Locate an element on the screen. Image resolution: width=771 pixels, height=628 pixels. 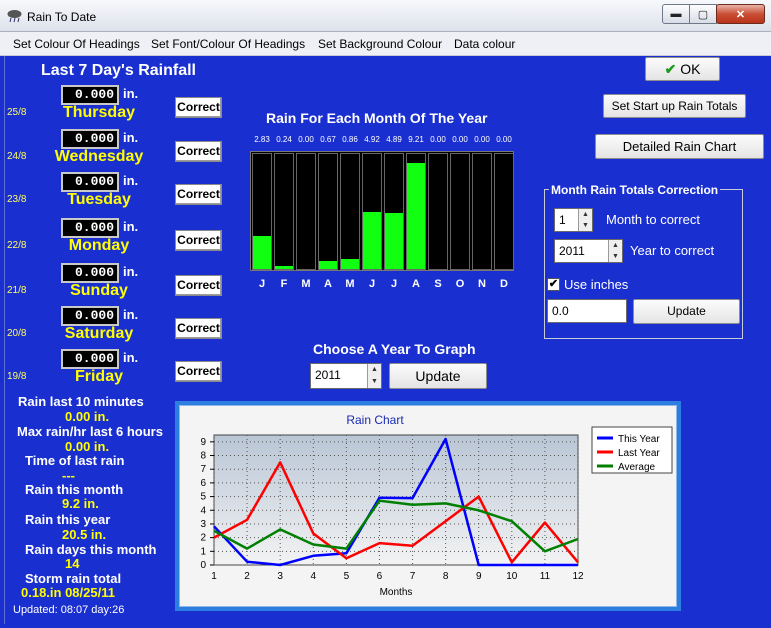
rain-cloud-icon is located at coordinates (14, 16).